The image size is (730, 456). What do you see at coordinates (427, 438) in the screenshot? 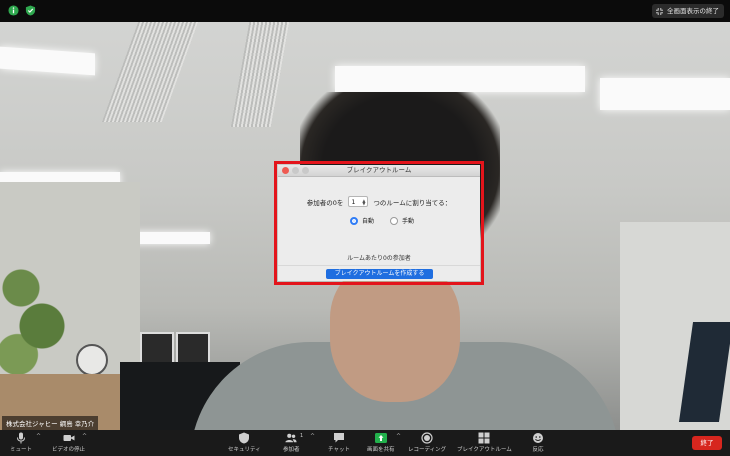
I see `record-icon` at bounding box center [427, 438].